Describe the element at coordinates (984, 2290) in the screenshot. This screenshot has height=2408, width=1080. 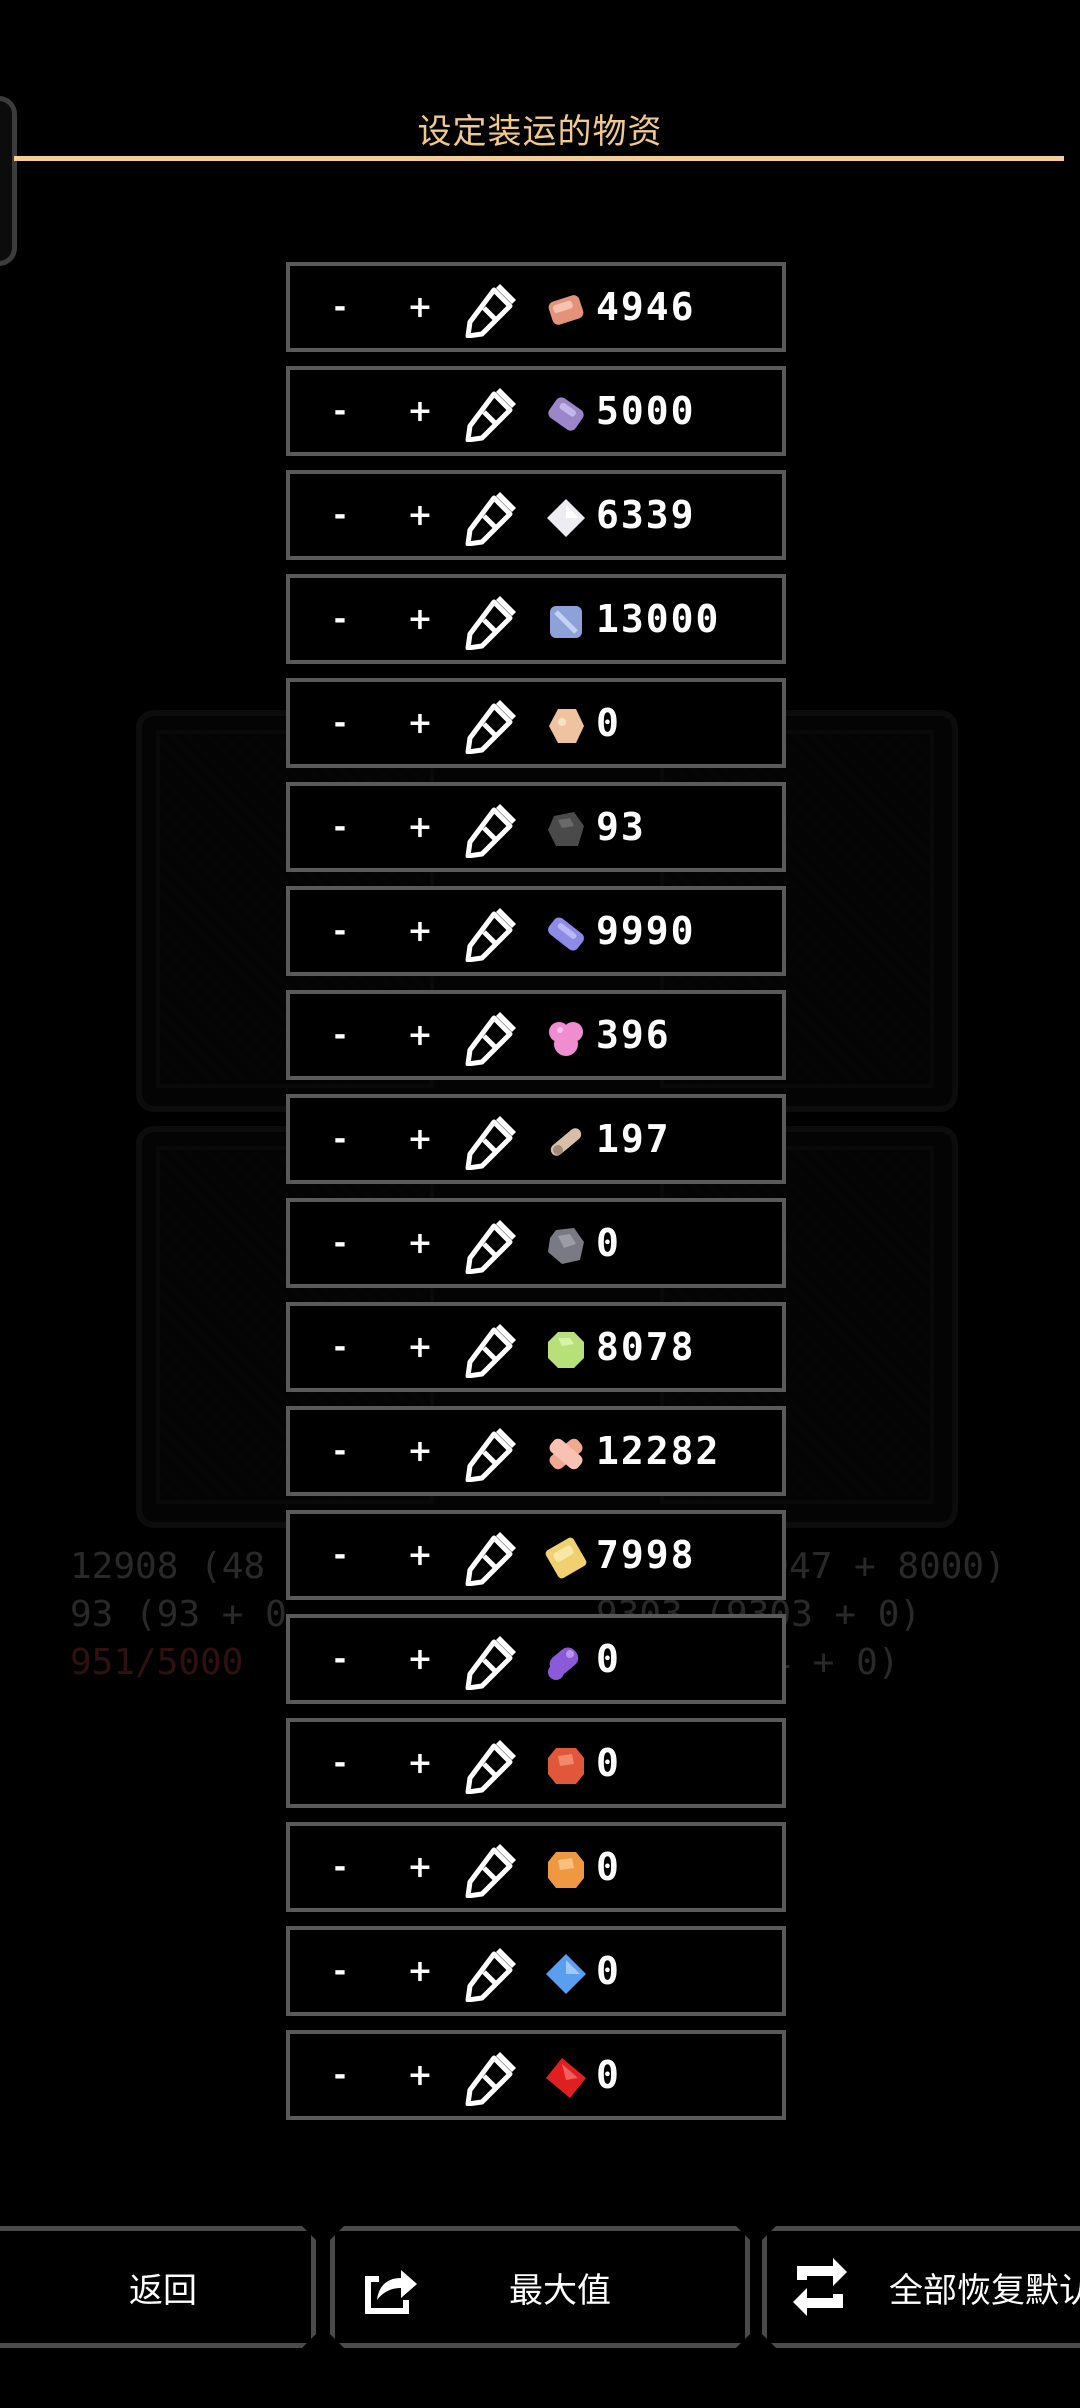
I see `reset-all-button-label: 全部恢复默认` at that location.